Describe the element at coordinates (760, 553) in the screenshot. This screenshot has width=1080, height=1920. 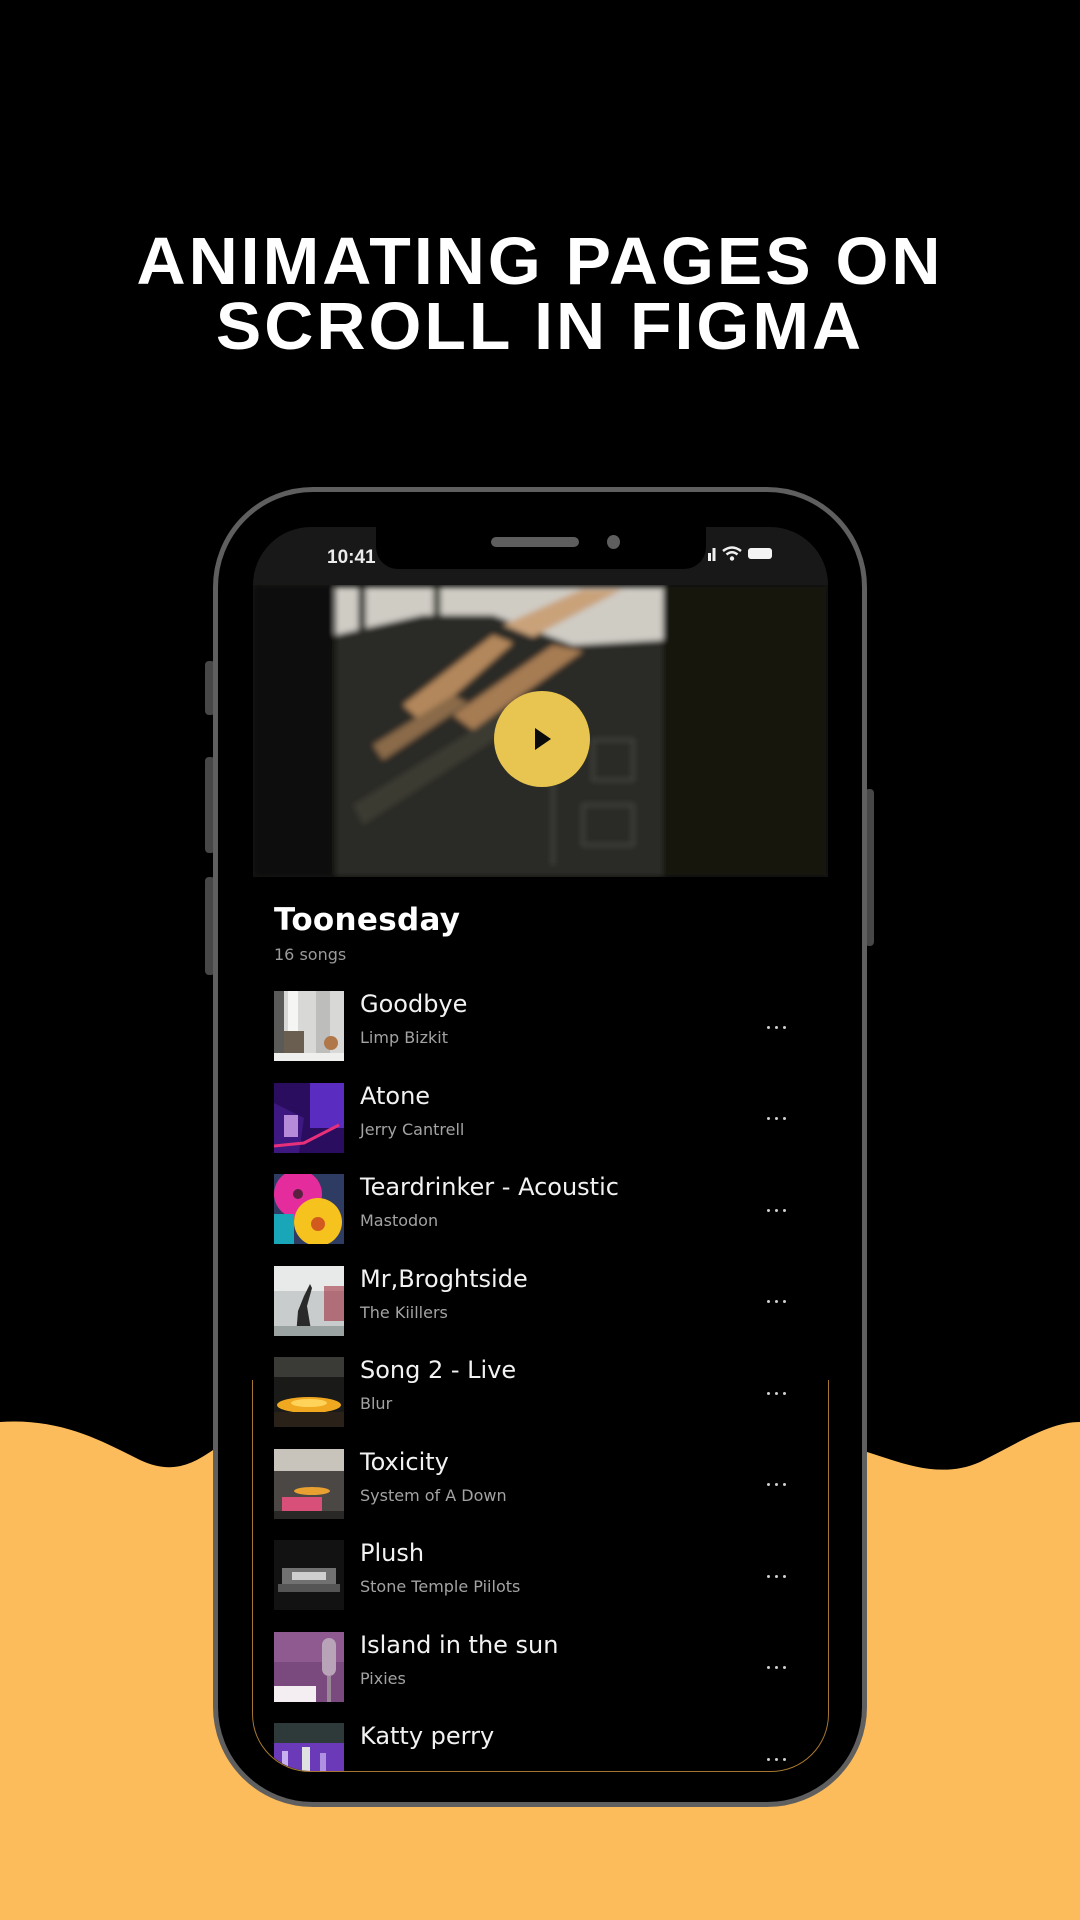
I see `battery-icon` at that location.